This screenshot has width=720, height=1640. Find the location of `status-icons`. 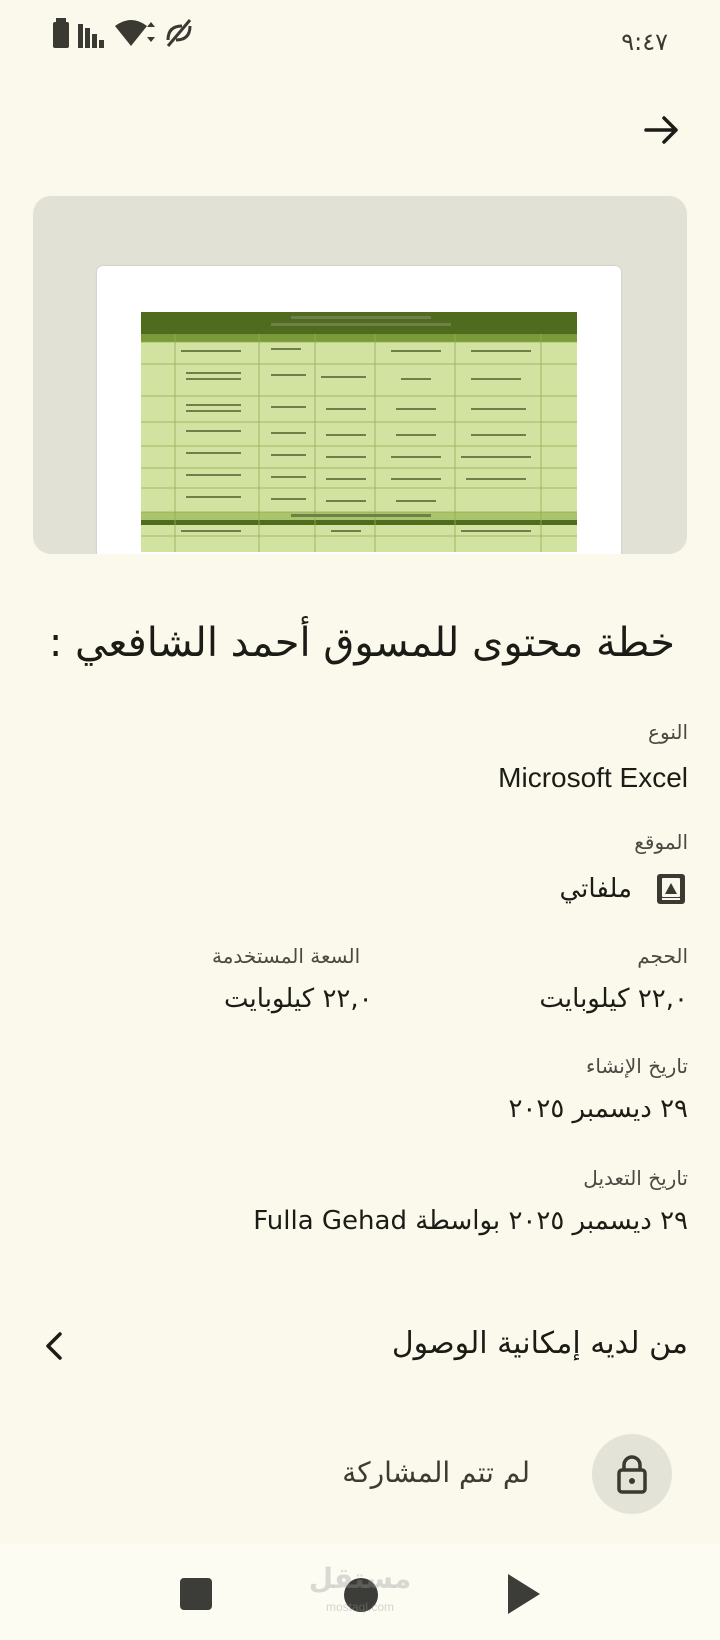

status-icons is located at coordinates (123, 33).